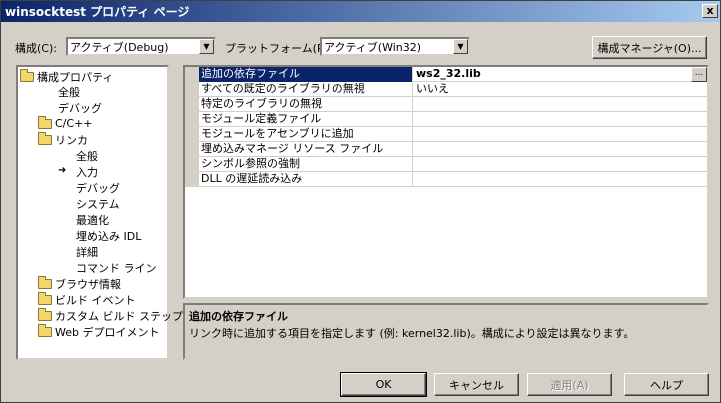 Image resolution: width=721 pixels, height=403 pixels. I want to click on property-name: モジュールをアセンブリに追加, so click(306, 134).